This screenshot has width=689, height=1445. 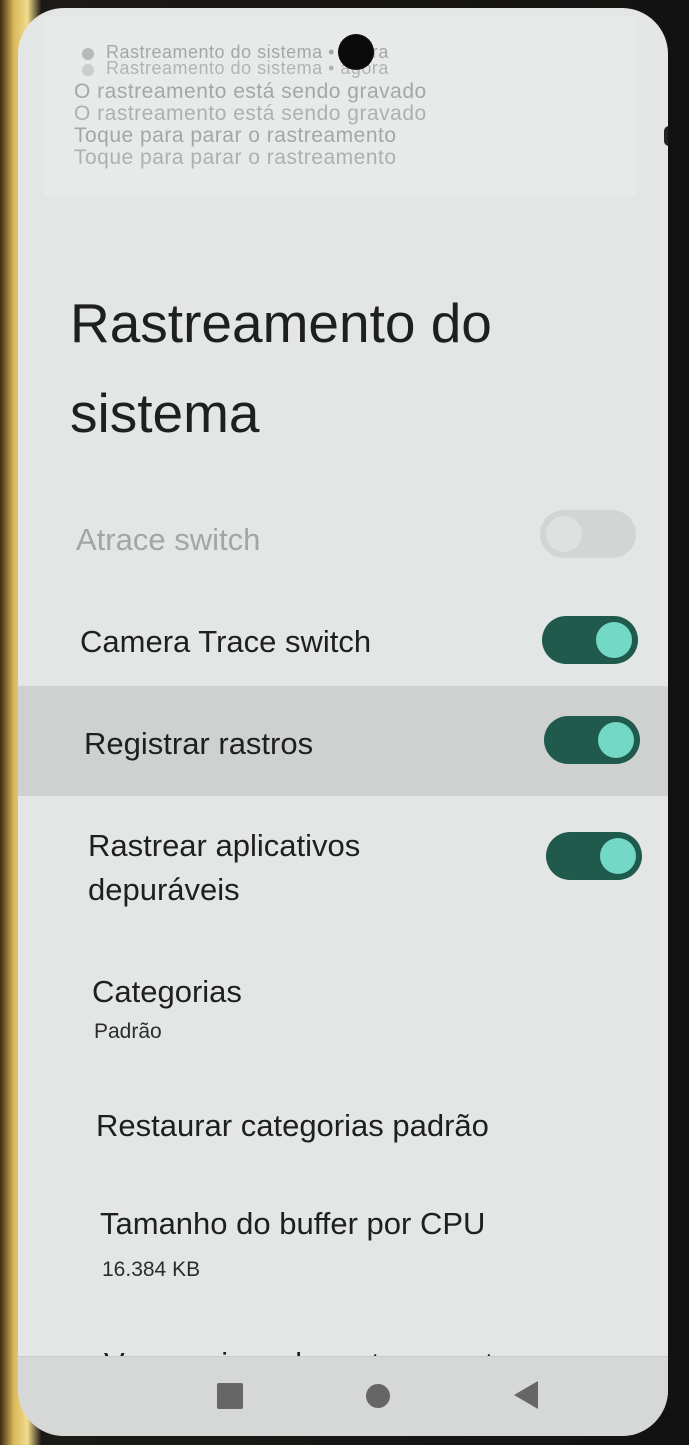 I want to click on notification-title: O rastreamento está sendo gravado, so click(x=250, y=91).